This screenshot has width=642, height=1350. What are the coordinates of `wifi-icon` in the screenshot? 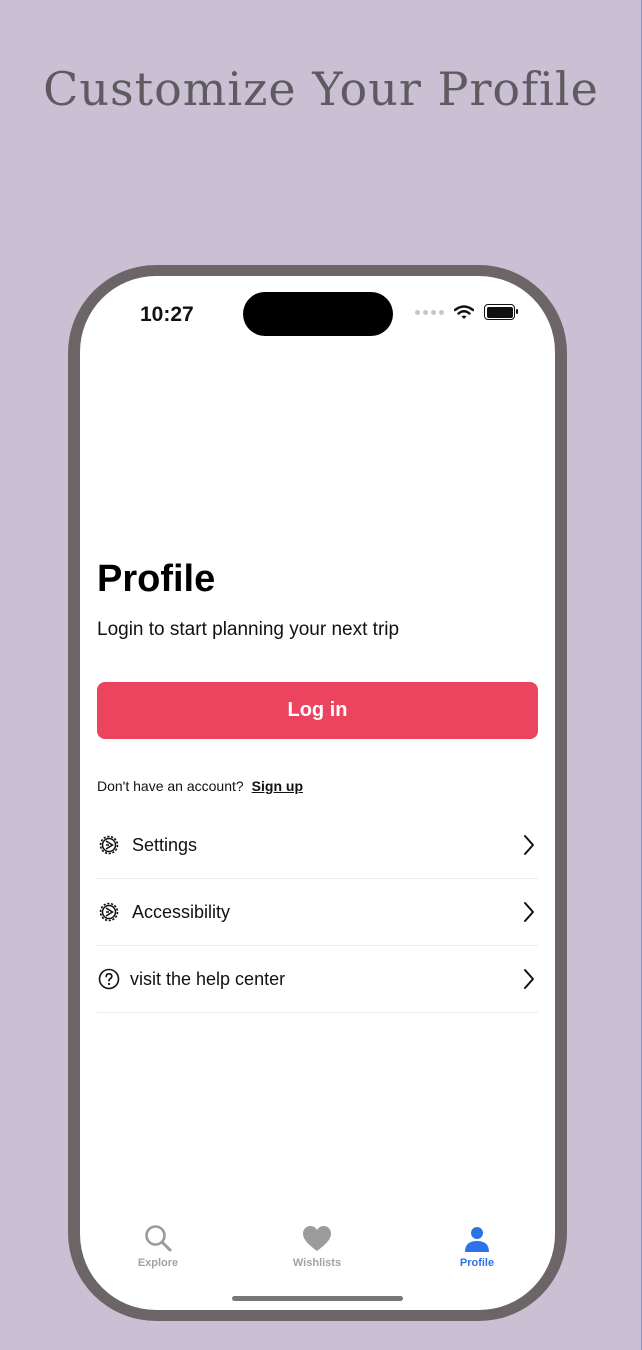 It's located at (464, 311).